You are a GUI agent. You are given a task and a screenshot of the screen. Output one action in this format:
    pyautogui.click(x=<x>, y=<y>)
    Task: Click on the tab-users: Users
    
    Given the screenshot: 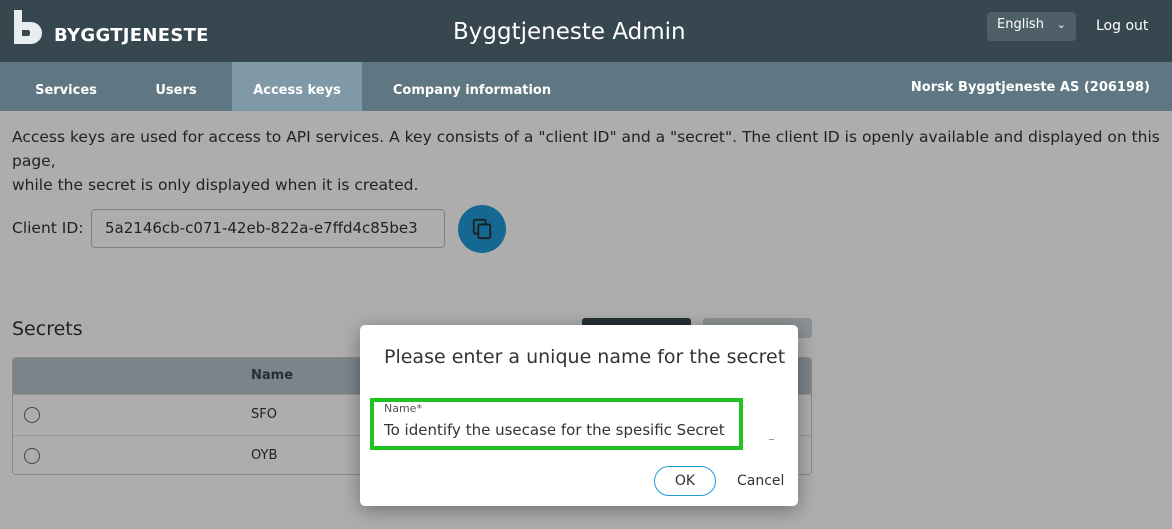 What is the action you would take?
    pyautogui.click(x=176, y=86)
    